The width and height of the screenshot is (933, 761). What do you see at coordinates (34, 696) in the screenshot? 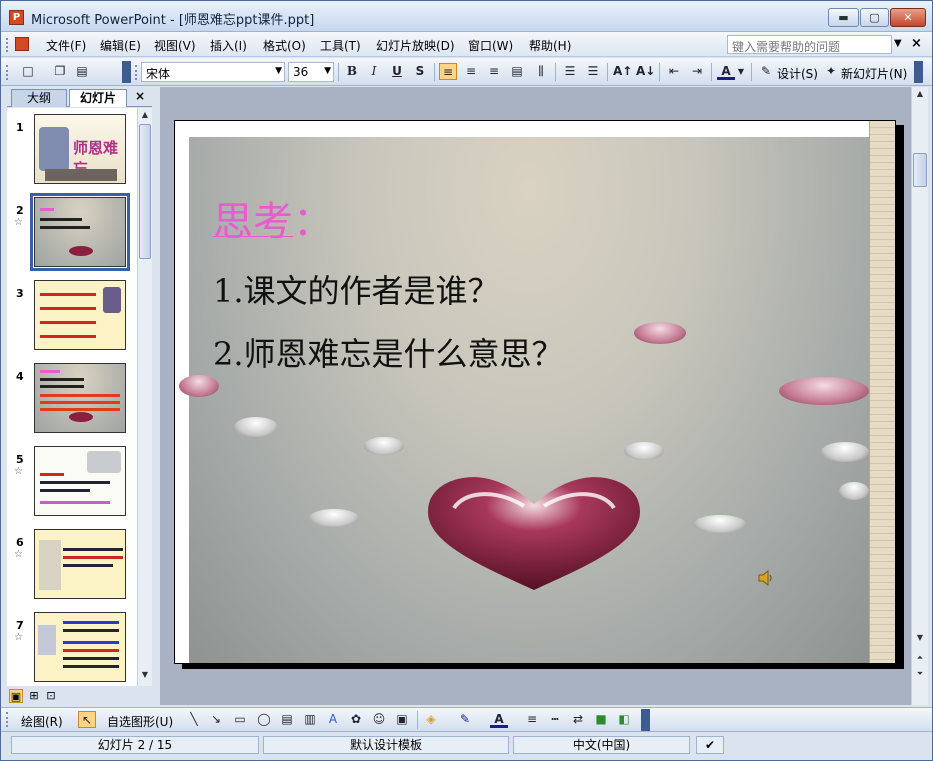
I see `slide-sorter-view-icon: ⊞` at bounding box center [34, 696].